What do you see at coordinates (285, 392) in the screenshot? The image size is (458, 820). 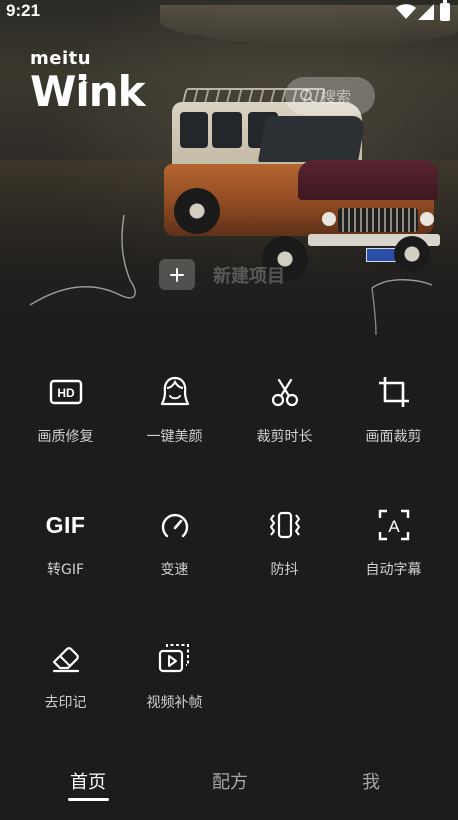 I see `scissors-icon` at bounding box center [285, 392].